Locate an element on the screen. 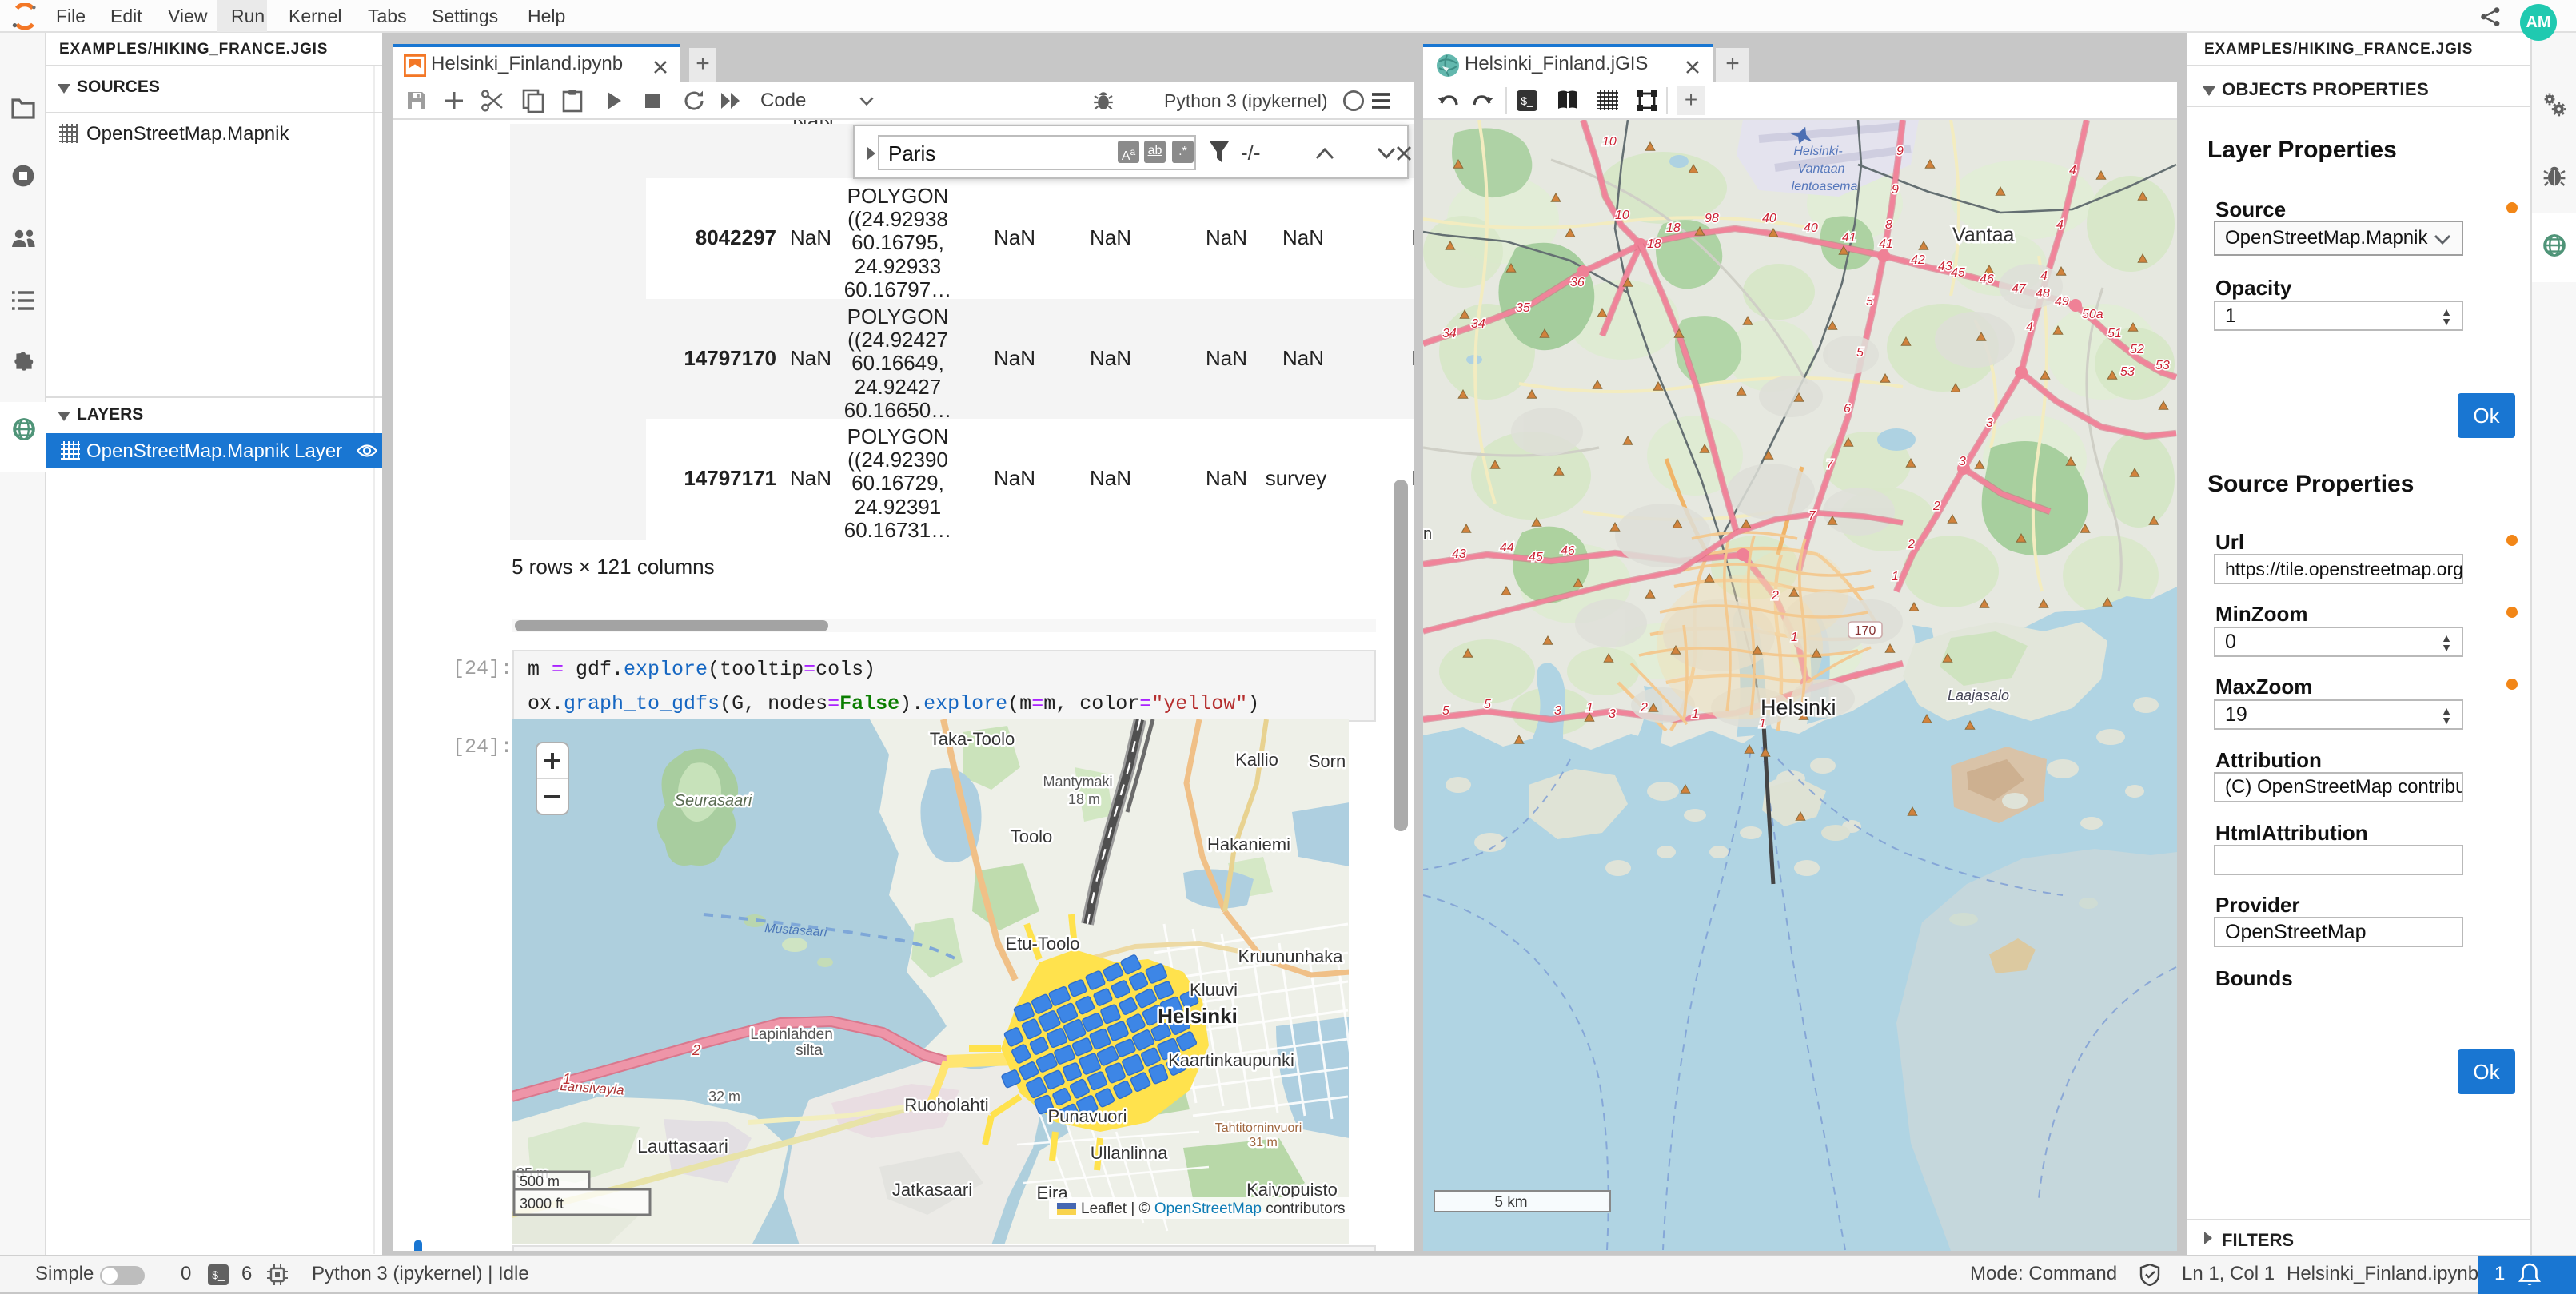 The height and width of the screenshot is (1294, 2576). svg-text: Mantymaki is located at coordinates (1077, 782).